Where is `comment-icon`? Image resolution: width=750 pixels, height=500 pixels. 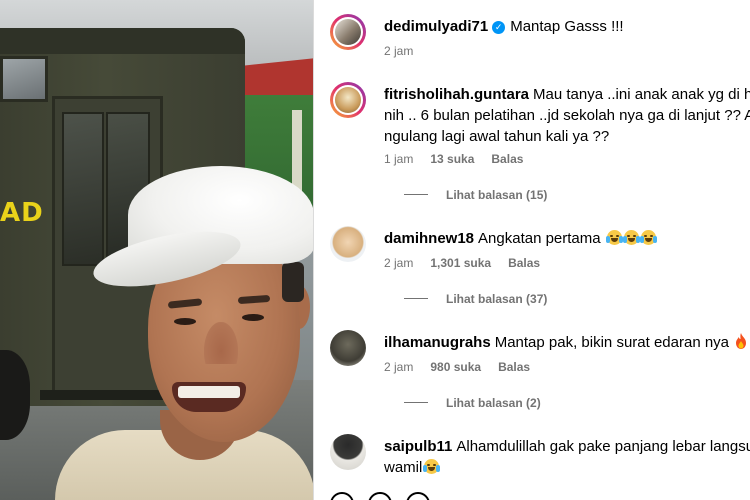 comment-icon is located at coordinates (380, 496).